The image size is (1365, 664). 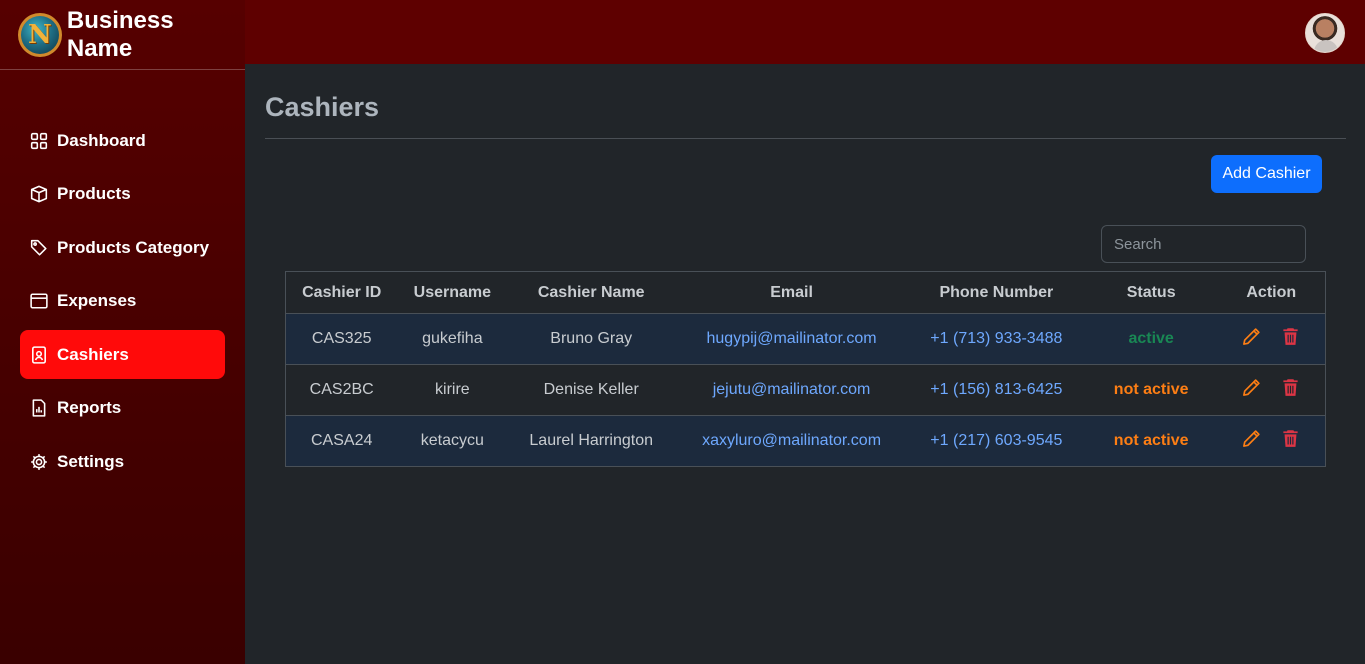 I want to click on column-header: Cashier ID, so click(x=341, y=292).